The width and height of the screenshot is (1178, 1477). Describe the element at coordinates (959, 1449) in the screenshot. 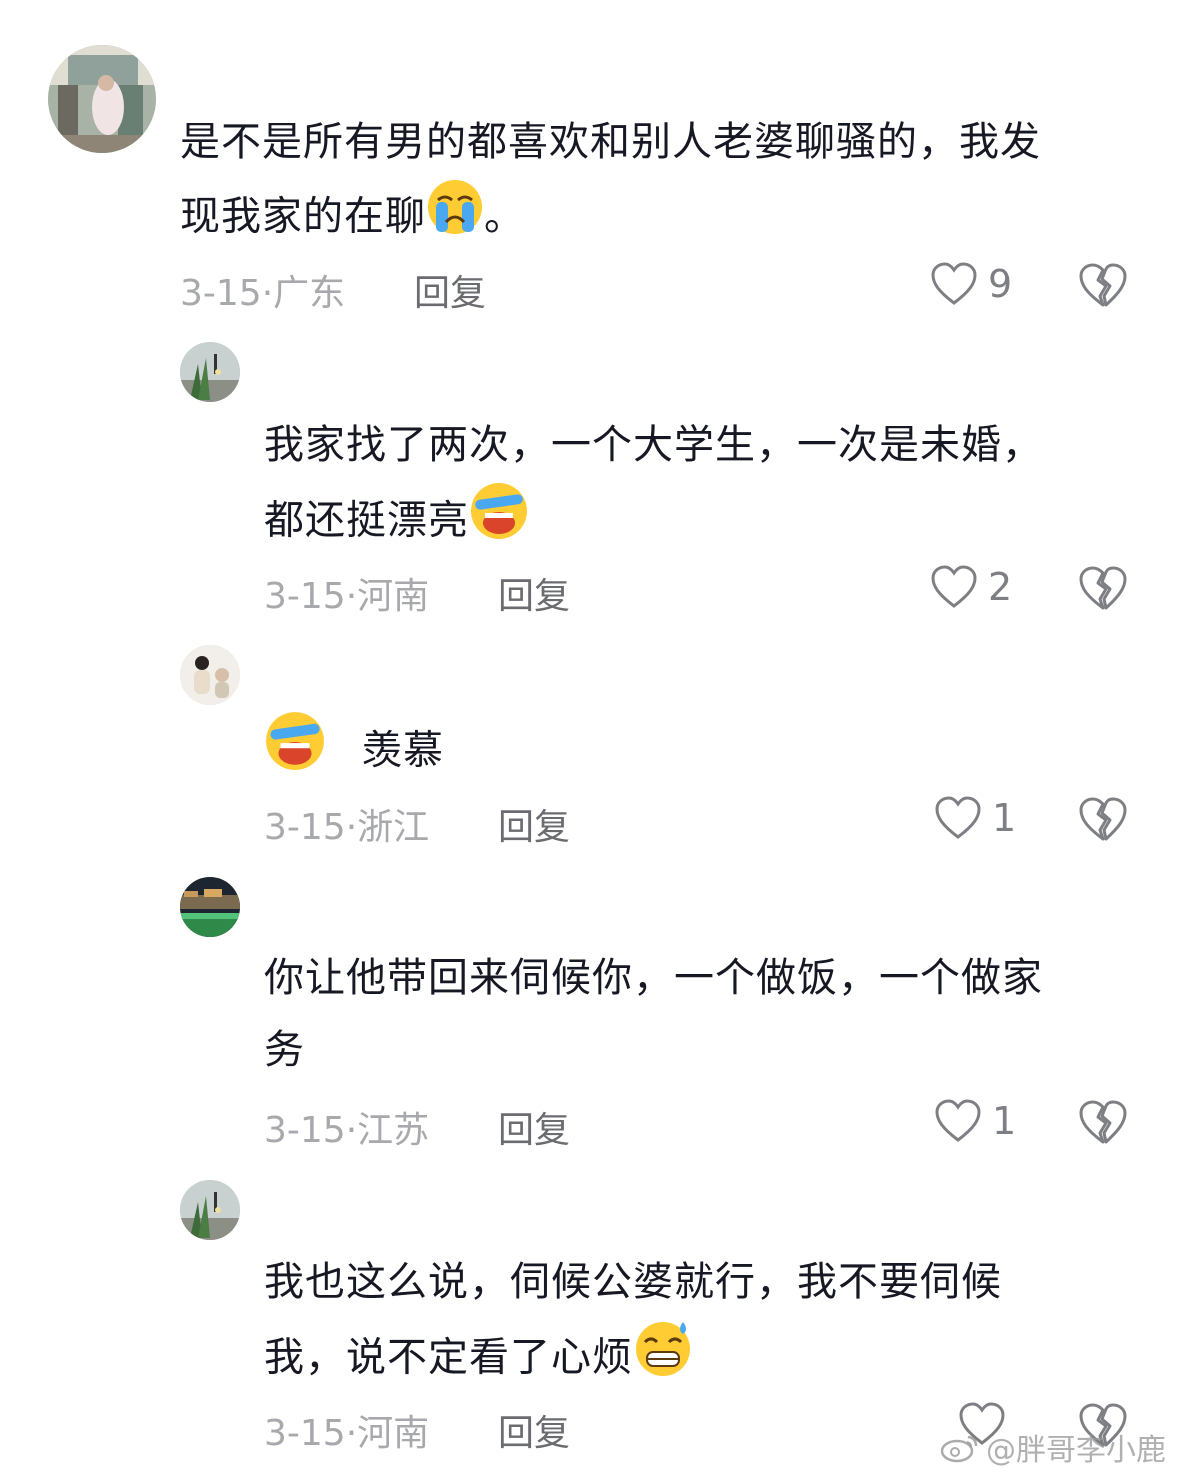

I see `weibo-logo-icon` at that location.